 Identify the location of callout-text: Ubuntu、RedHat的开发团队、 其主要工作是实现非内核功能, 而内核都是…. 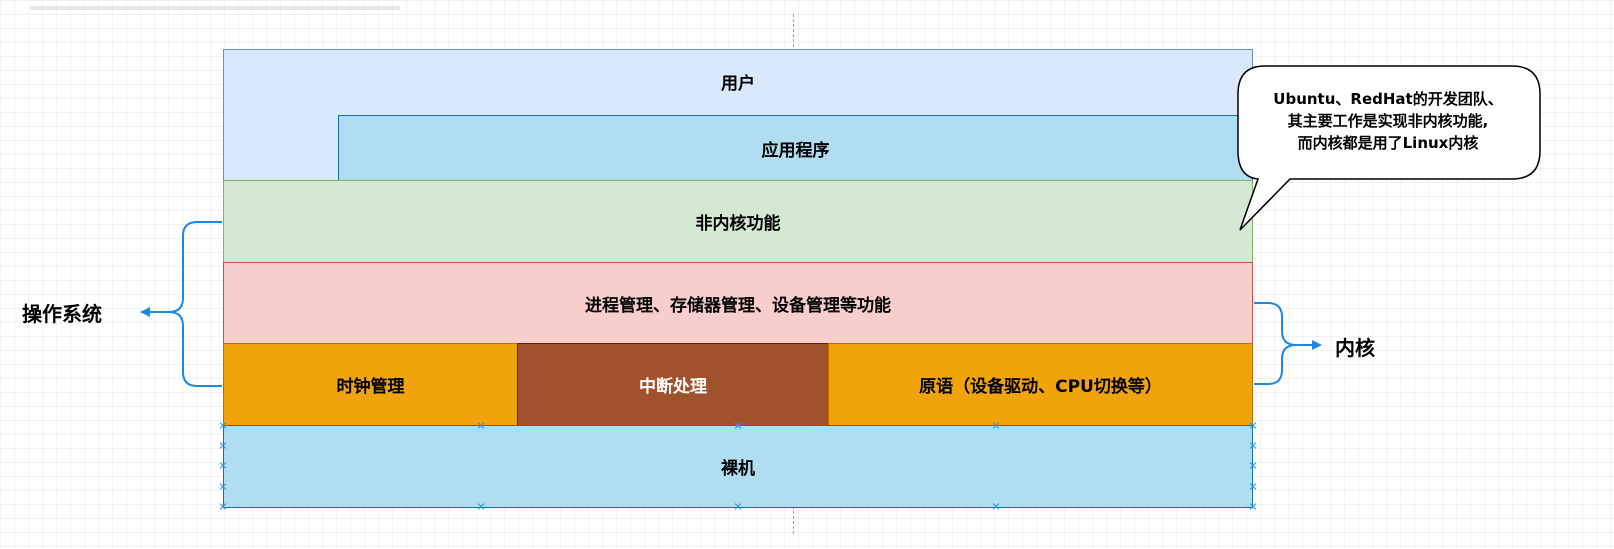
(1388, 121).